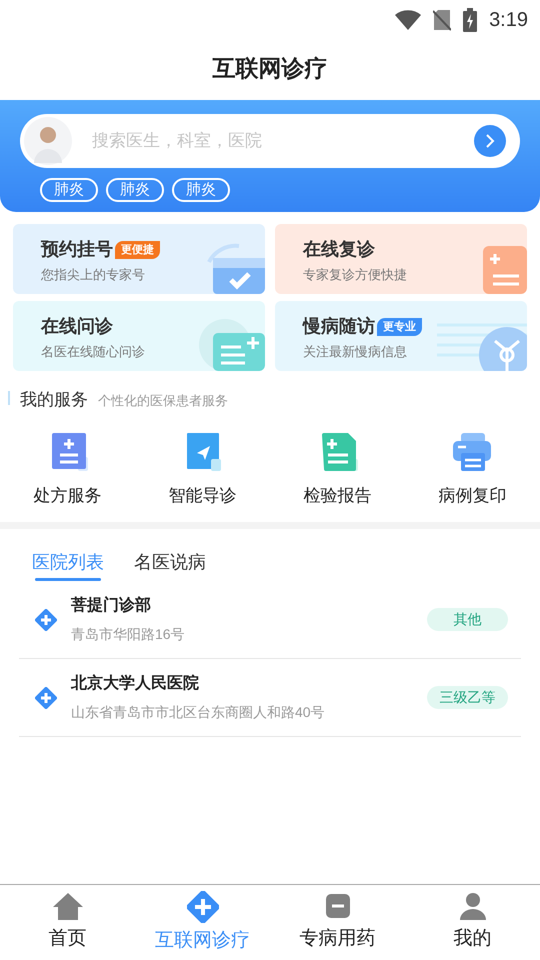  What do you see at coordinates (235, 268) in the screenshot?
I see `calendar-icon` at bounding box center [235, 268].